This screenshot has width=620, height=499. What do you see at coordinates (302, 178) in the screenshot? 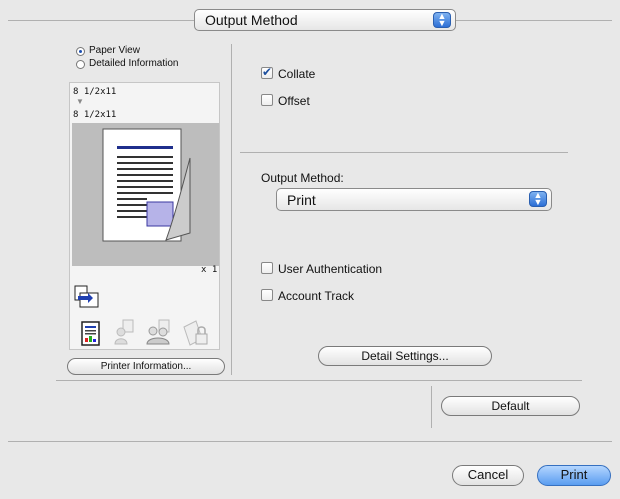
I see `output-method-label: Output Method:` at bounding box center [302, 178].